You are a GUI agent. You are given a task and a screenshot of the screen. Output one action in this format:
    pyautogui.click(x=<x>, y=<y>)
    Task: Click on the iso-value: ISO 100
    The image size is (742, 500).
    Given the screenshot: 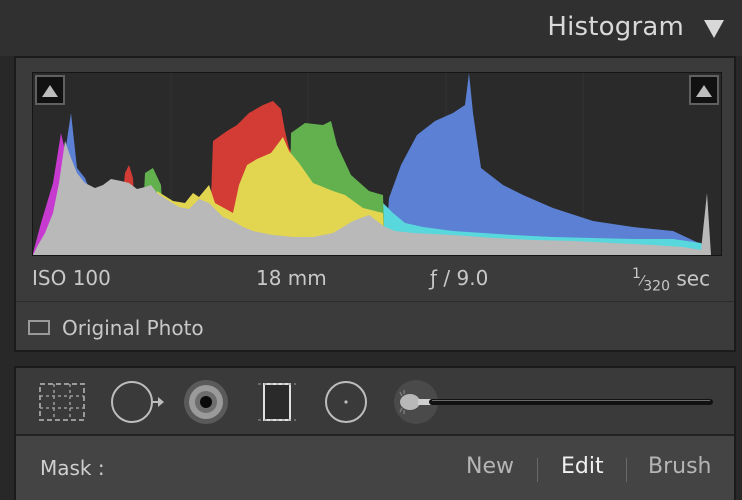 What is the action you would take?
    pyautogui.click(x=71, y=278)
    